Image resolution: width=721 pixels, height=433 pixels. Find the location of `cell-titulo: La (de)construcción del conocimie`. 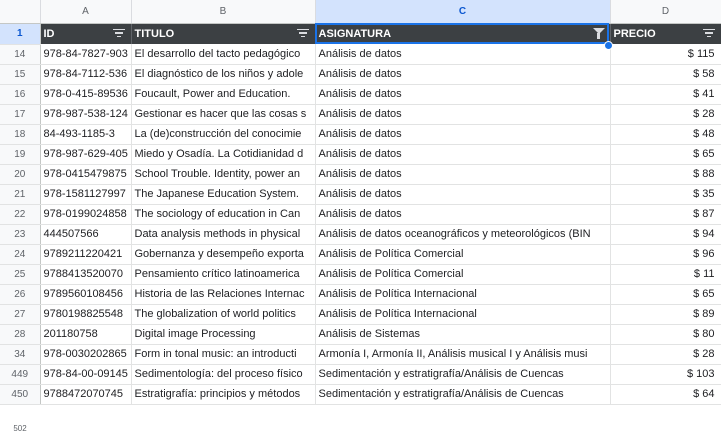

cell-titulo: La (de)construcción del conocimie is located at coordinates (223, 134).